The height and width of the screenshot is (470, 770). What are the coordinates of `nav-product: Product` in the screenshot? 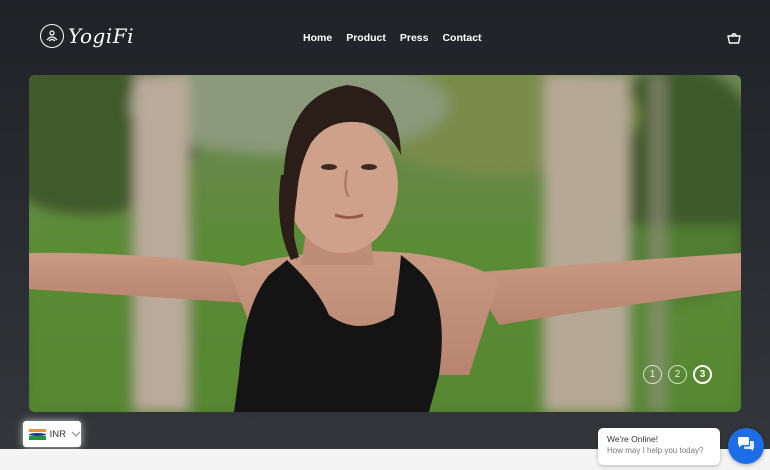 It's located at (366, 38).